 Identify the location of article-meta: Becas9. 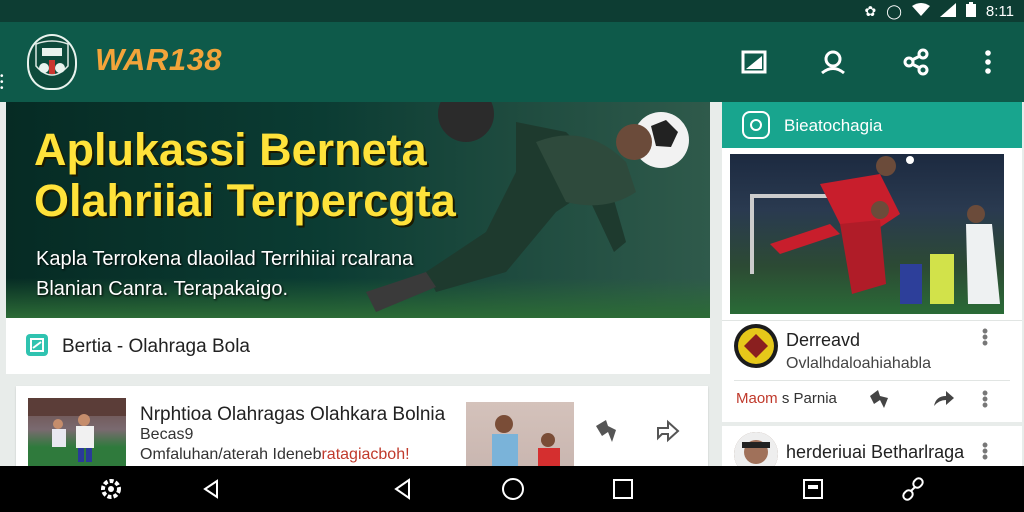
(167, 434).